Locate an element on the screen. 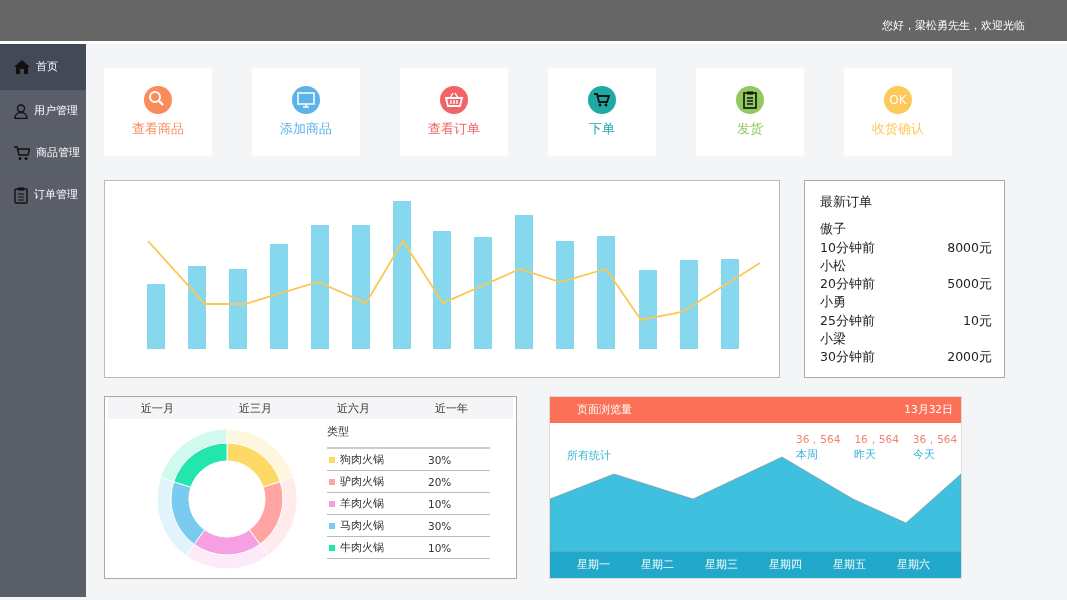  legend-label: 羊肉火锅 is located at coordinates (362, 503).